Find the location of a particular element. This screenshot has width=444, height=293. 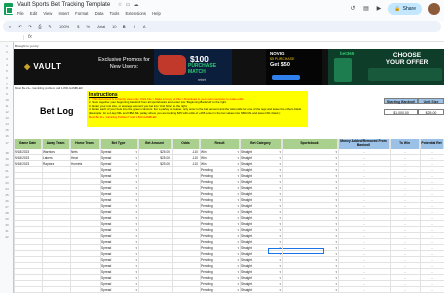

header-bankroll-change: Money Added/Removed From Bankroll is located at coordinates (364, 144).